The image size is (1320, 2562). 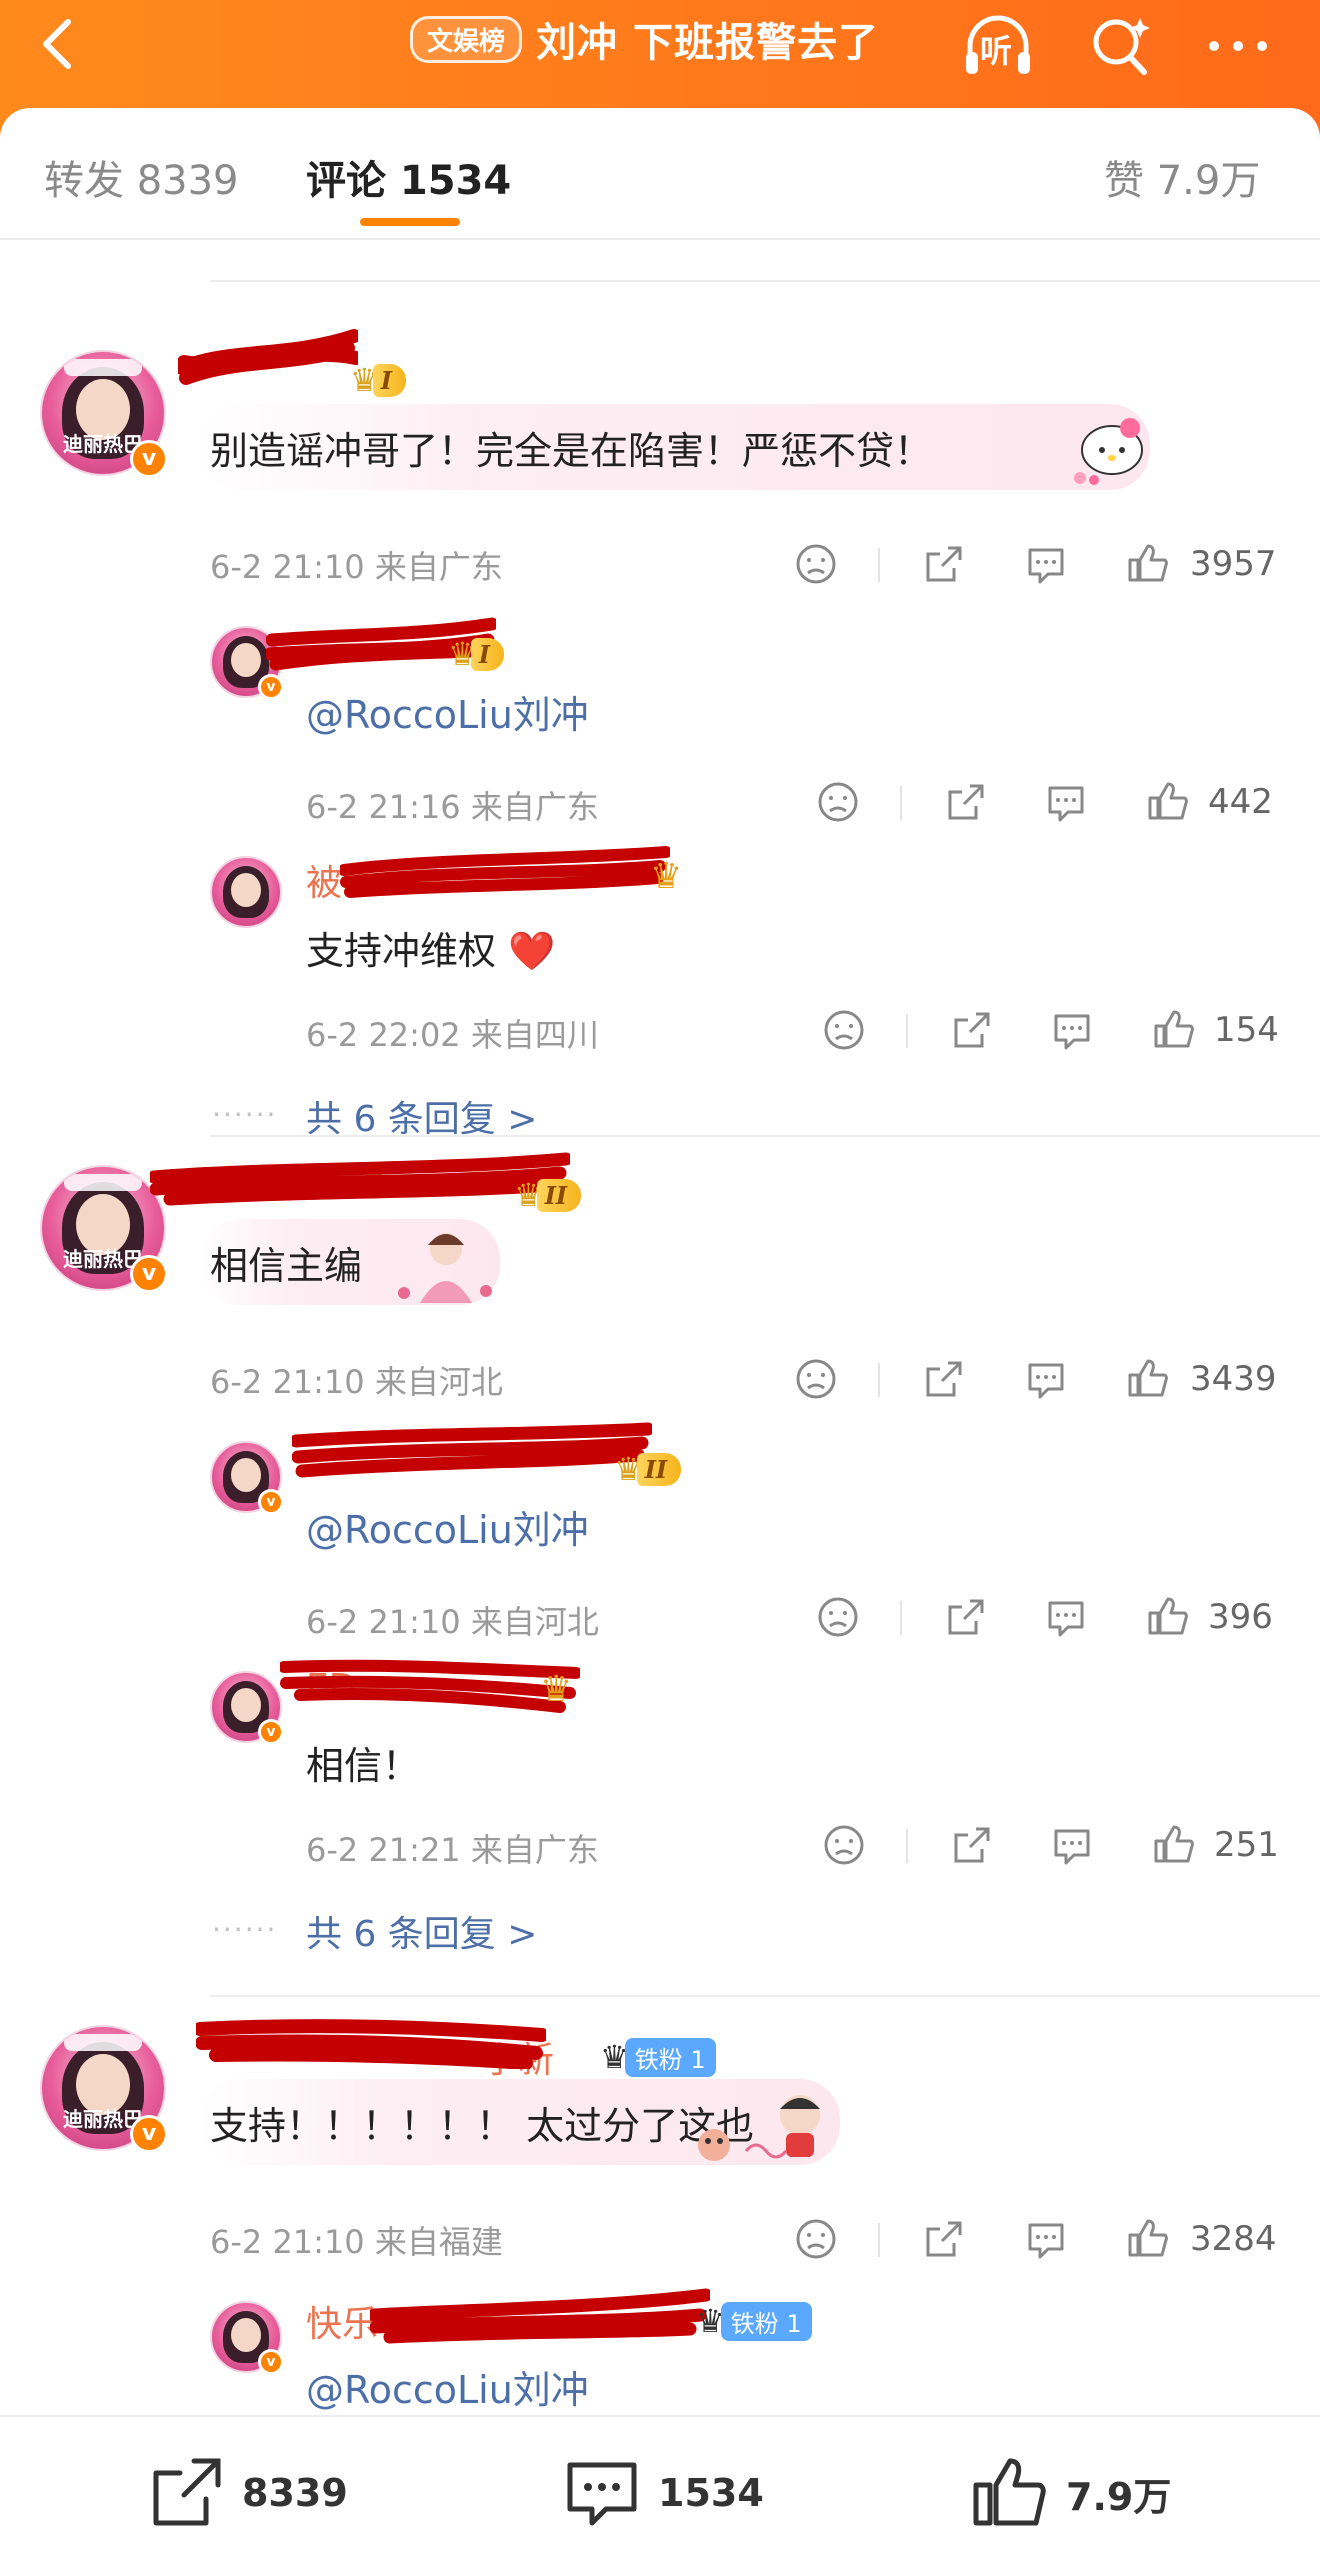 I want to click on reply-time: 6-2 22:02 来自四川, so click(x=452, y=1035).